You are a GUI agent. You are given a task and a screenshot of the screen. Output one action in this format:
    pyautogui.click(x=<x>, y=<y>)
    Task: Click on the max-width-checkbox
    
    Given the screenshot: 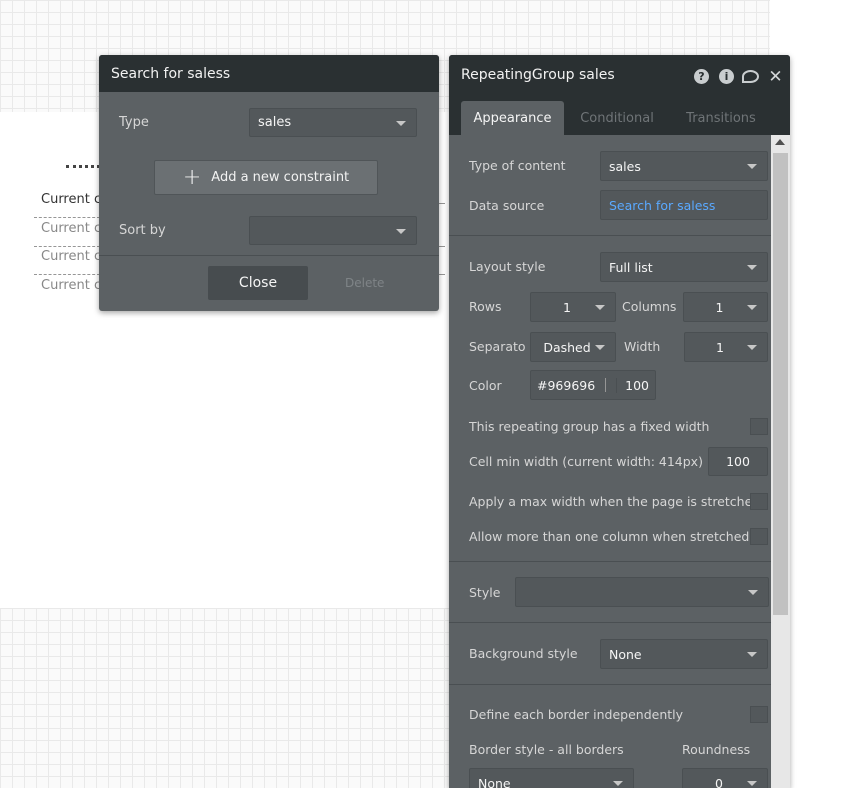 What is the action you would take?
    pyautogui.click(x=759, y=501)
    